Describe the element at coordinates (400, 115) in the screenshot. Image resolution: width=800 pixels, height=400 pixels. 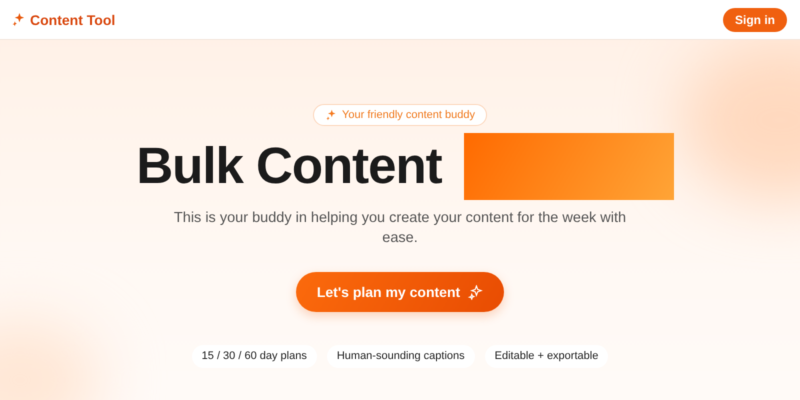
I see `tagline-badge: Your friendly content buddy` at that location.